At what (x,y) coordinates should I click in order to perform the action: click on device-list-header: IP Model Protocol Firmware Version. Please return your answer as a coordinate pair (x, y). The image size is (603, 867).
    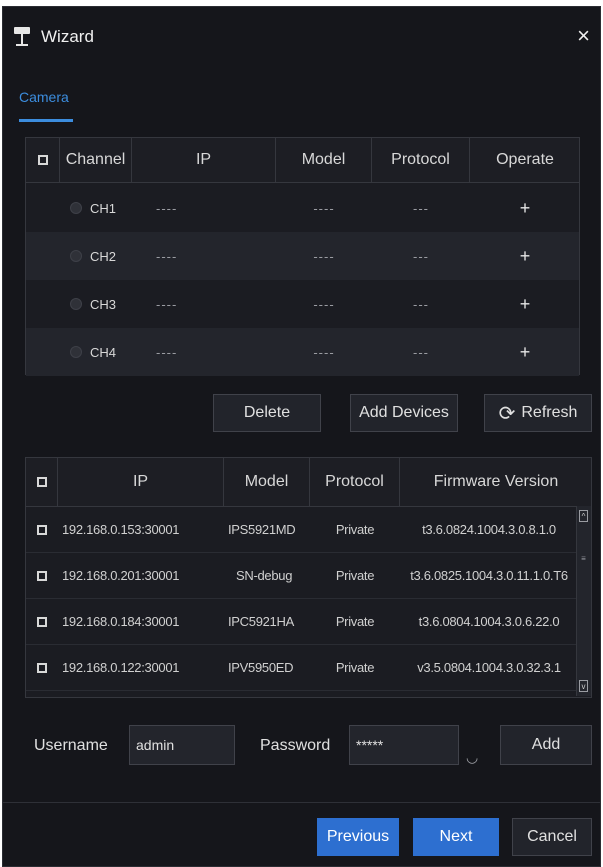
    Looking at the image, I should click on (308, 482).